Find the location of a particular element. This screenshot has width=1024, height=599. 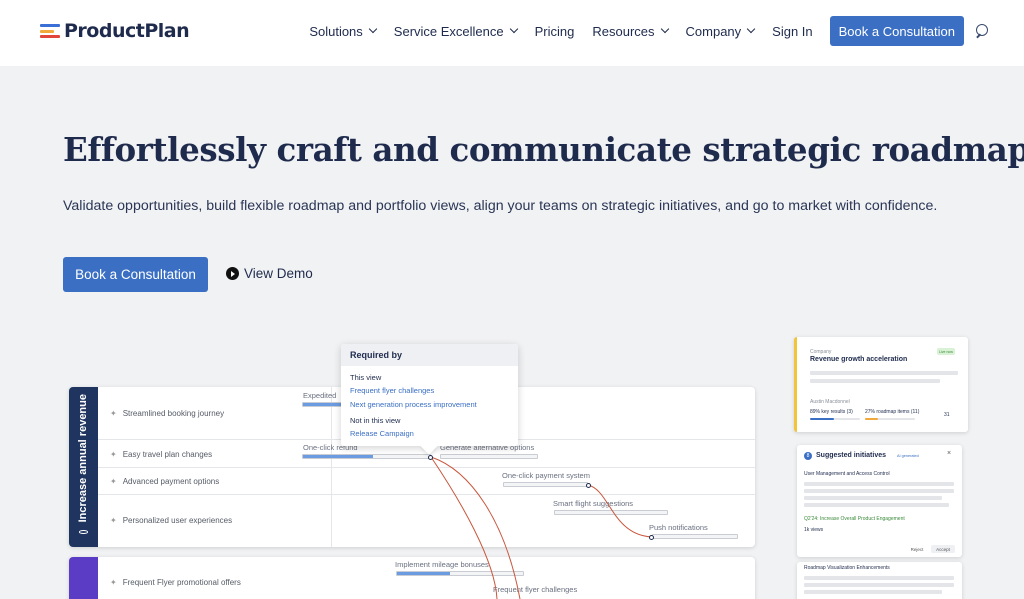

popover-link: Next generation process improvement is located at coordinates (413, 404).